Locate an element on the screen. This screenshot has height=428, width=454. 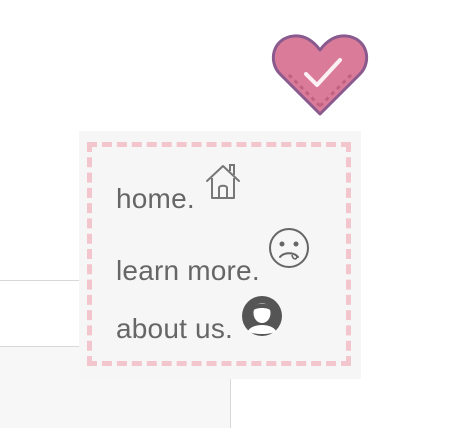
menu-item-learn-more: learn more. is located at coordinates (213, 257).